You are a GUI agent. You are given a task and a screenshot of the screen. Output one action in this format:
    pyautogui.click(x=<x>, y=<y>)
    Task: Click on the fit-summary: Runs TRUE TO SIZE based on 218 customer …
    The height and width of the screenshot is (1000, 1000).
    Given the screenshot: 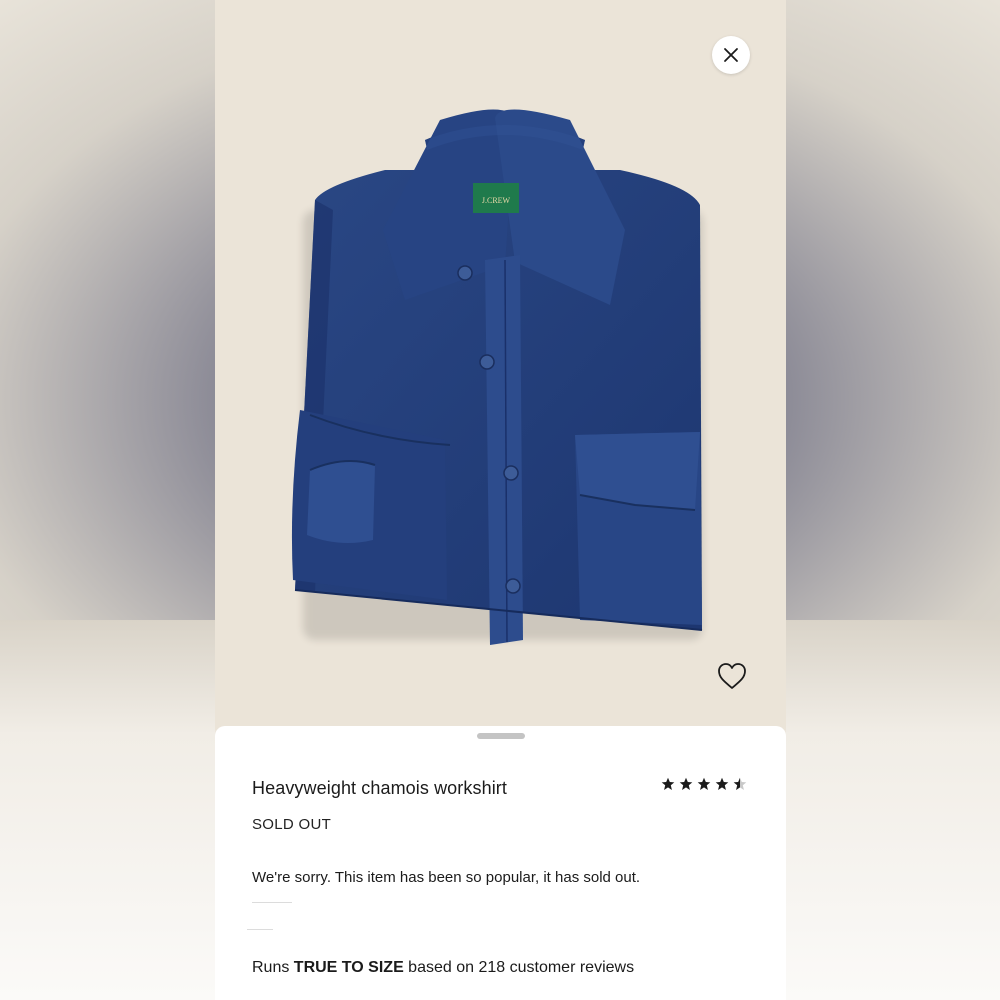 What is the action you would take?
    pyautogui.click(x=443, y=968)
    